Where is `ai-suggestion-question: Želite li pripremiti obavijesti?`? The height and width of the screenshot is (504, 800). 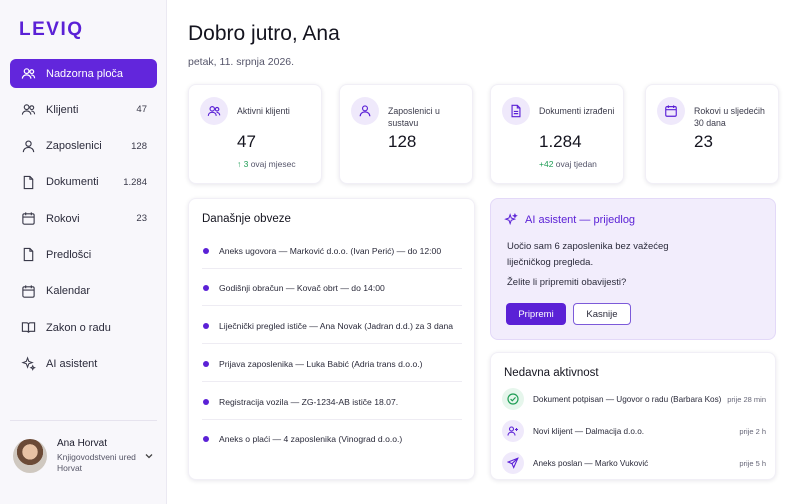
ai-suggestion-question: Želite li pripremiti obavijesti? is located at coordinates (567, 282).